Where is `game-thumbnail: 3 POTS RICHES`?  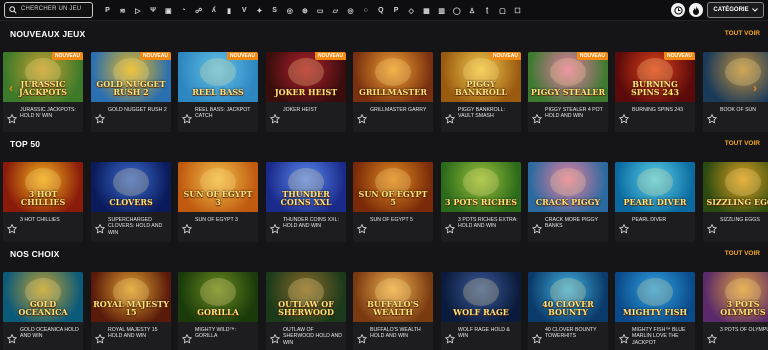
game-thumbnail: 3 POTS RICHES is located at coordinates (481, 187).